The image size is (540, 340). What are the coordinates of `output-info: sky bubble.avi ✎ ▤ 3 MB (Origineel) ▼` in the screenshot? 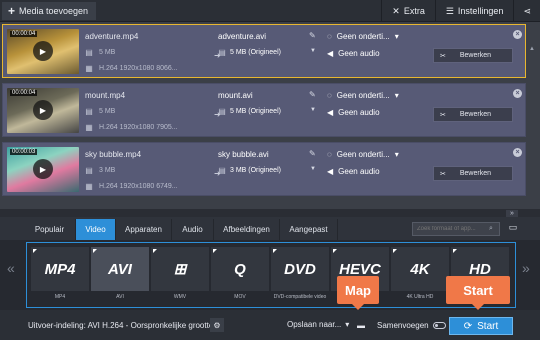 It's located at (269, 170).